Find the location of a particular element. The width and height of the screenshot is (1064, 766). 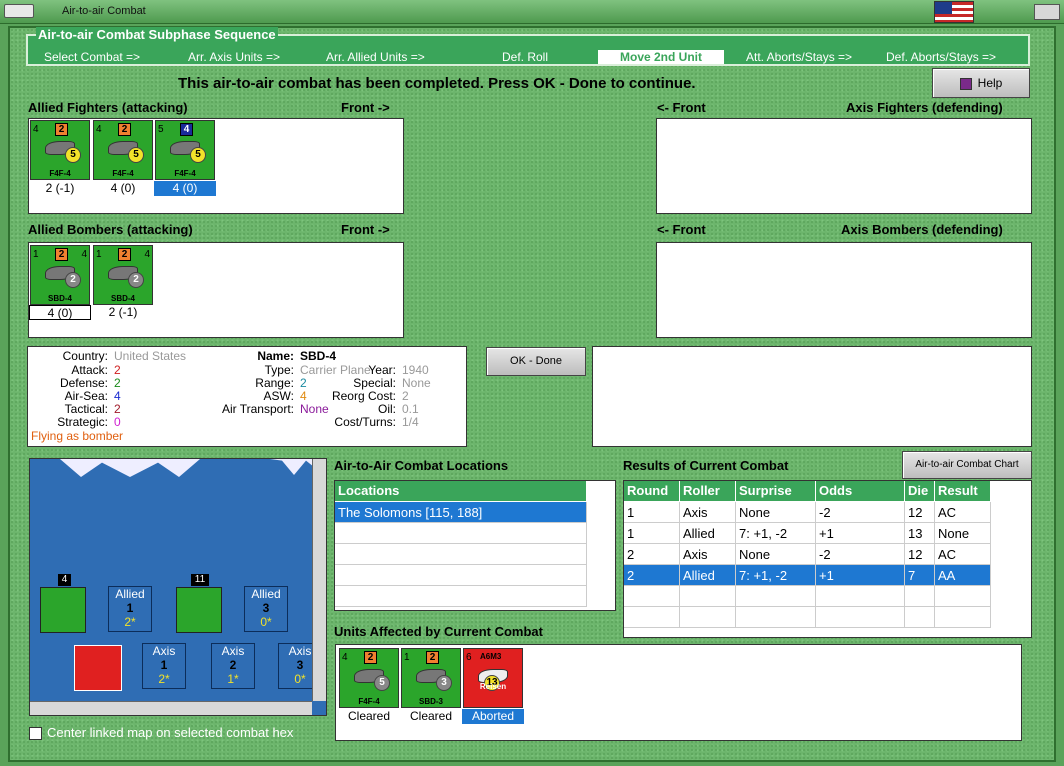

strategic-label: Strategic: is located at coordinates (82, 422).